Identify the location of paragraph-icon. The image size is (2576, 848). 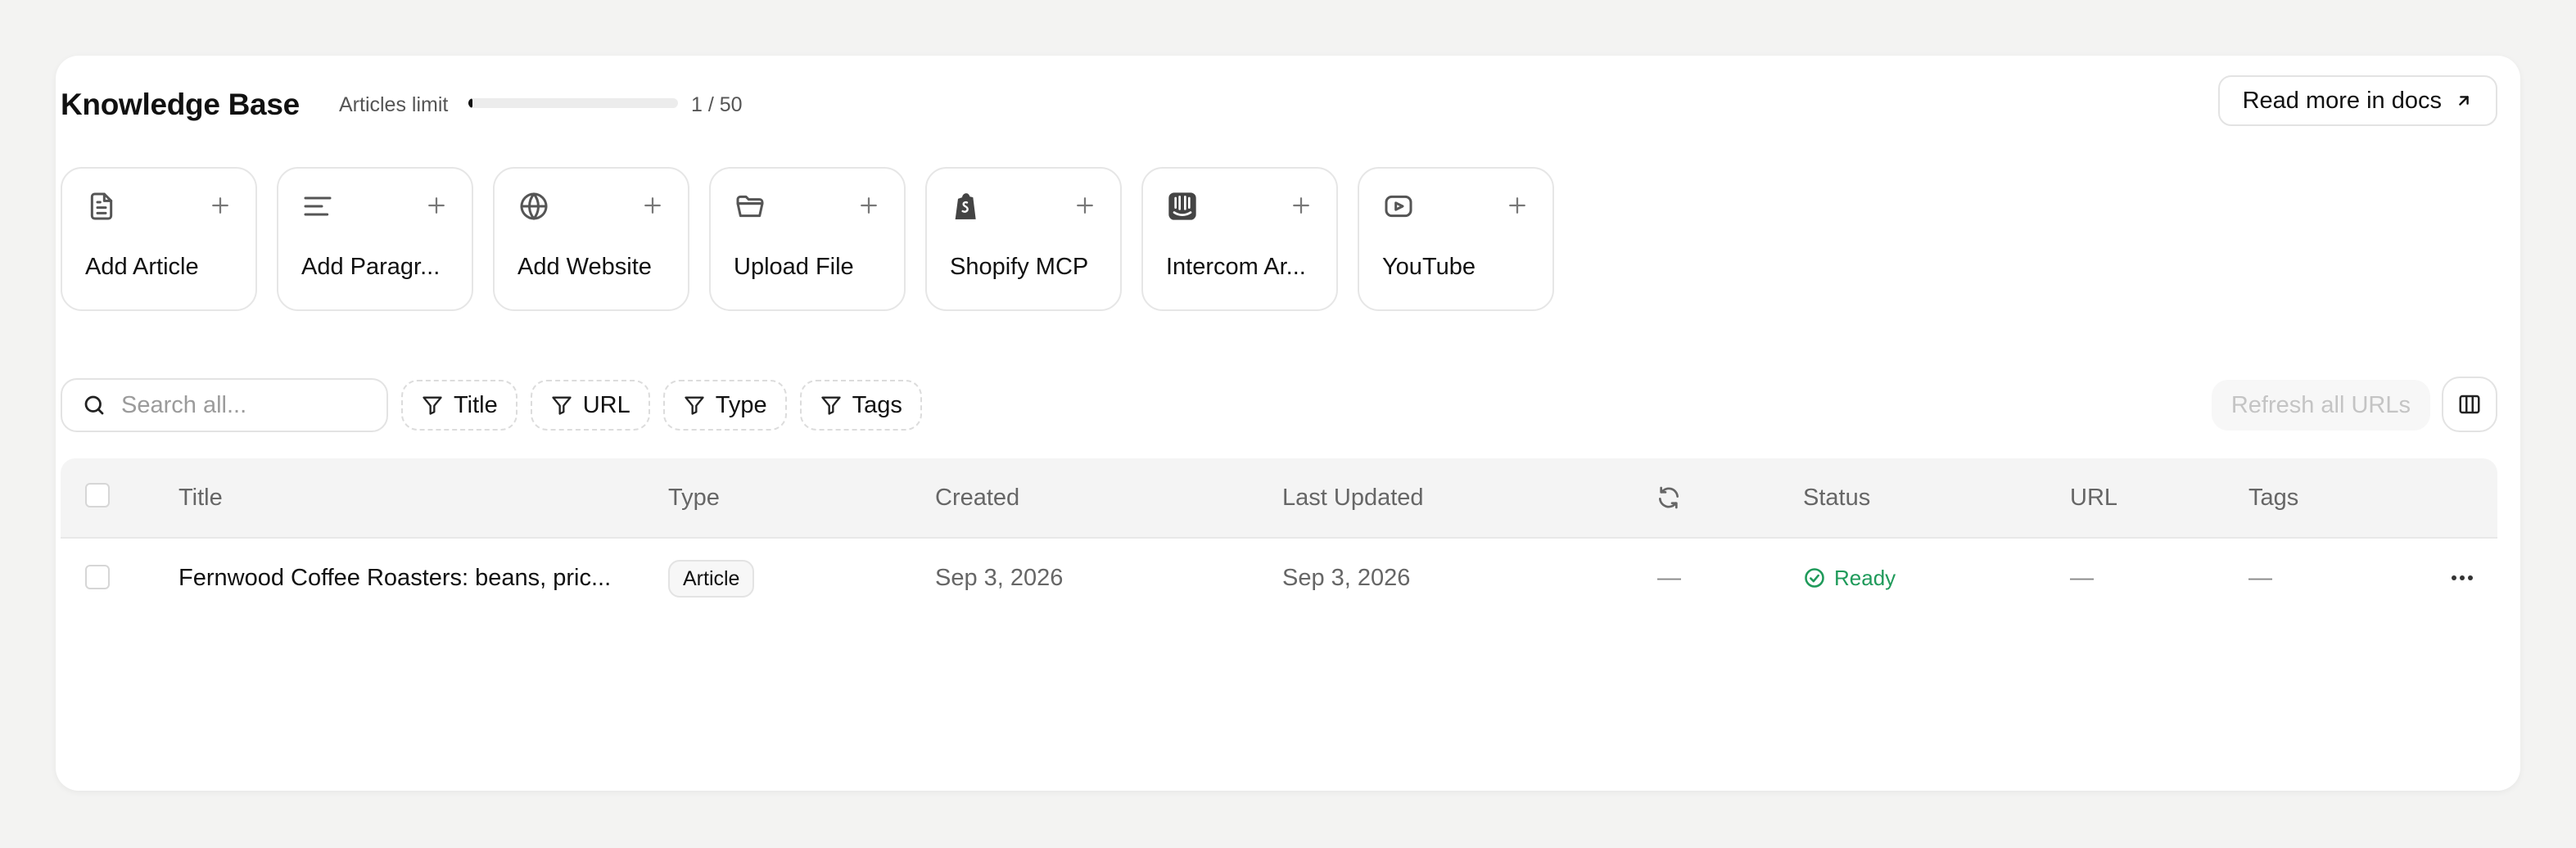
(318, 206).